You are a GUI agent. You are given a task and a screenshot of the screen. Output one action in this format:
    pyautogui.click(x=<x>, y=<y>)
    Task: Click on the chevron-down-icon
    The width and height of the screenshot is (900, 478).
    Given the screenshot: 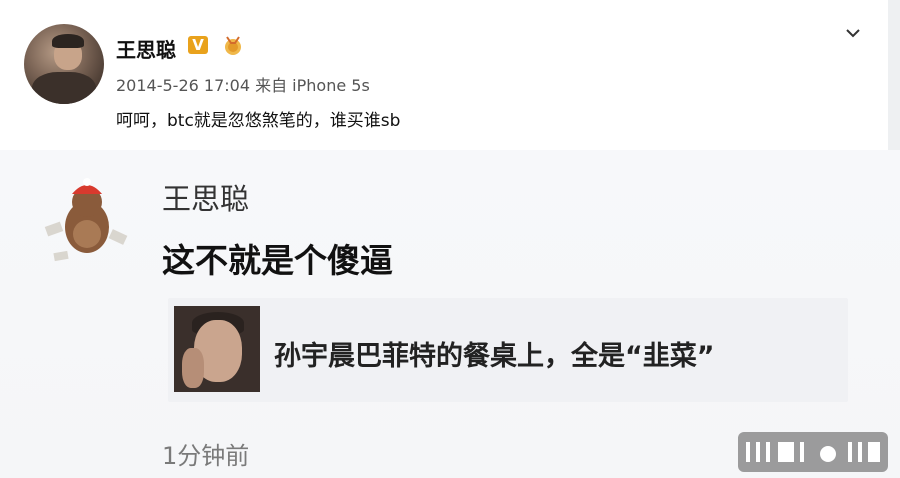 What is the action you would take?
    pyautogui.click(x=853, y=33)
    